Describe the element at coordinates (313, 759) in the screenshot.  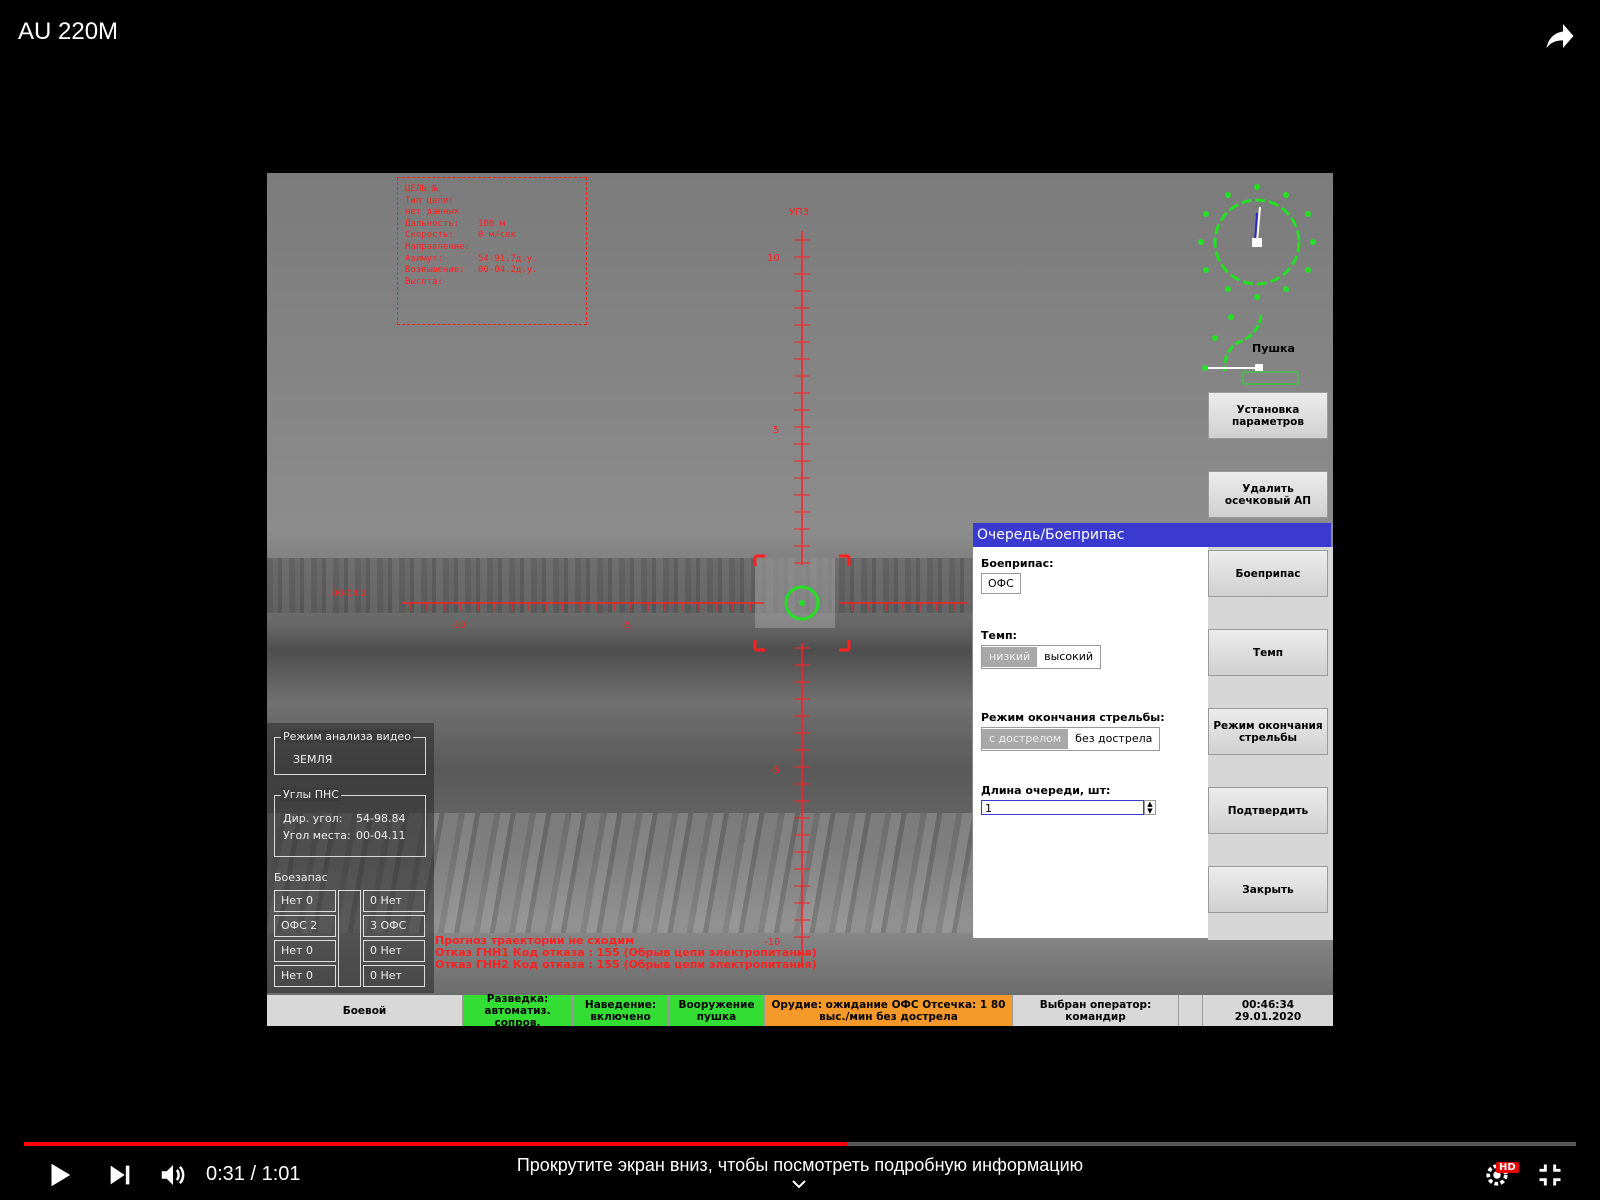
I see `video-mode-value: ЗЕМЛЯ` at that location.